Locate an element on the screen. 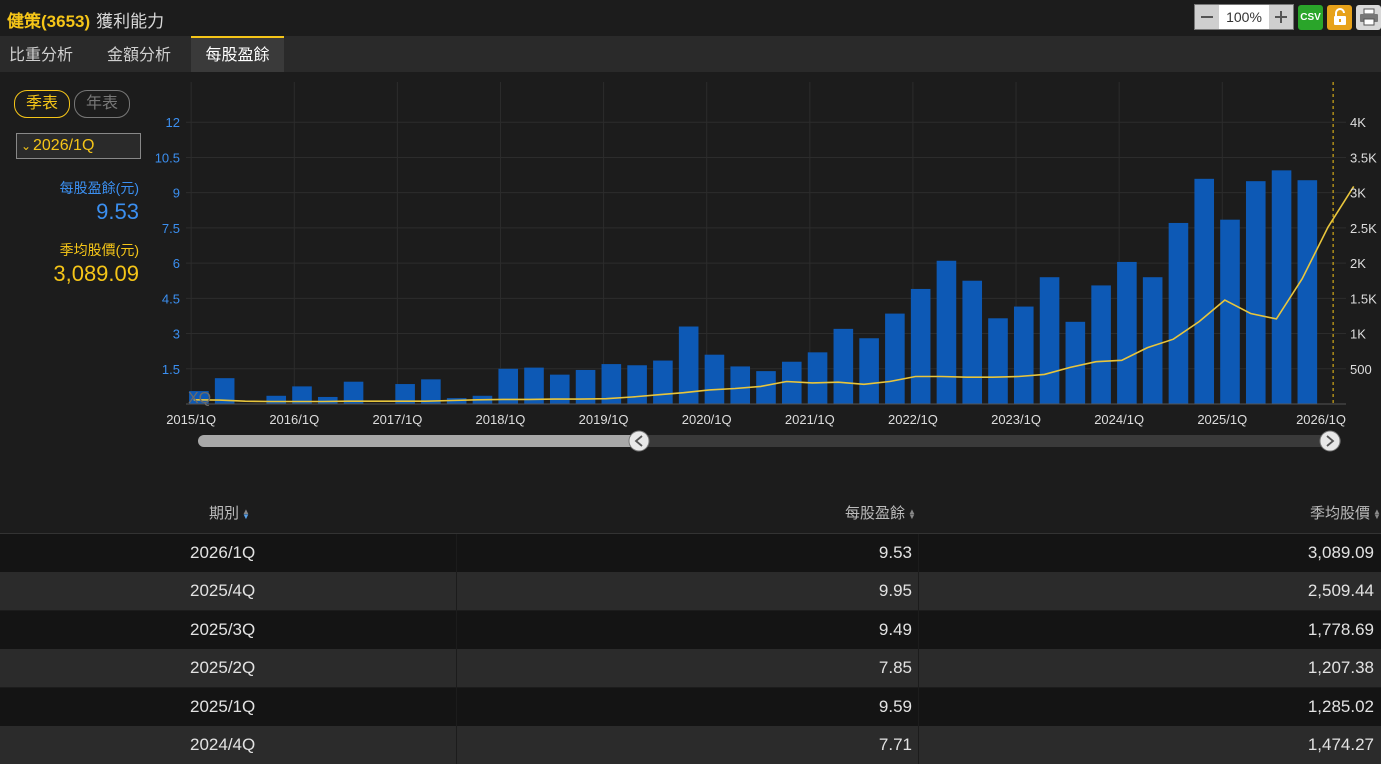  column-header-price: 季均股價 ▲ ▼ is located at coordinates (1345, 515).